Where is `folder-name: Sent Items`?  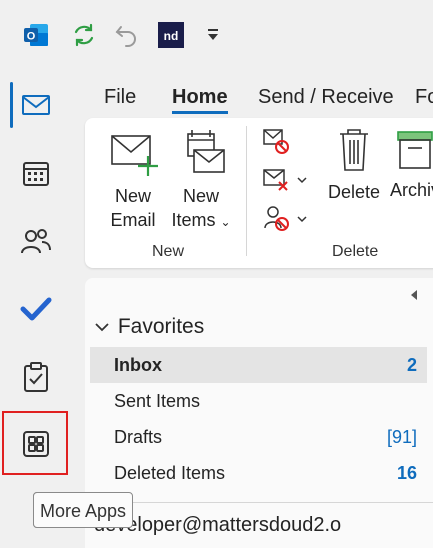
folder-name: Sent Items is located at coordinates (157, 401).